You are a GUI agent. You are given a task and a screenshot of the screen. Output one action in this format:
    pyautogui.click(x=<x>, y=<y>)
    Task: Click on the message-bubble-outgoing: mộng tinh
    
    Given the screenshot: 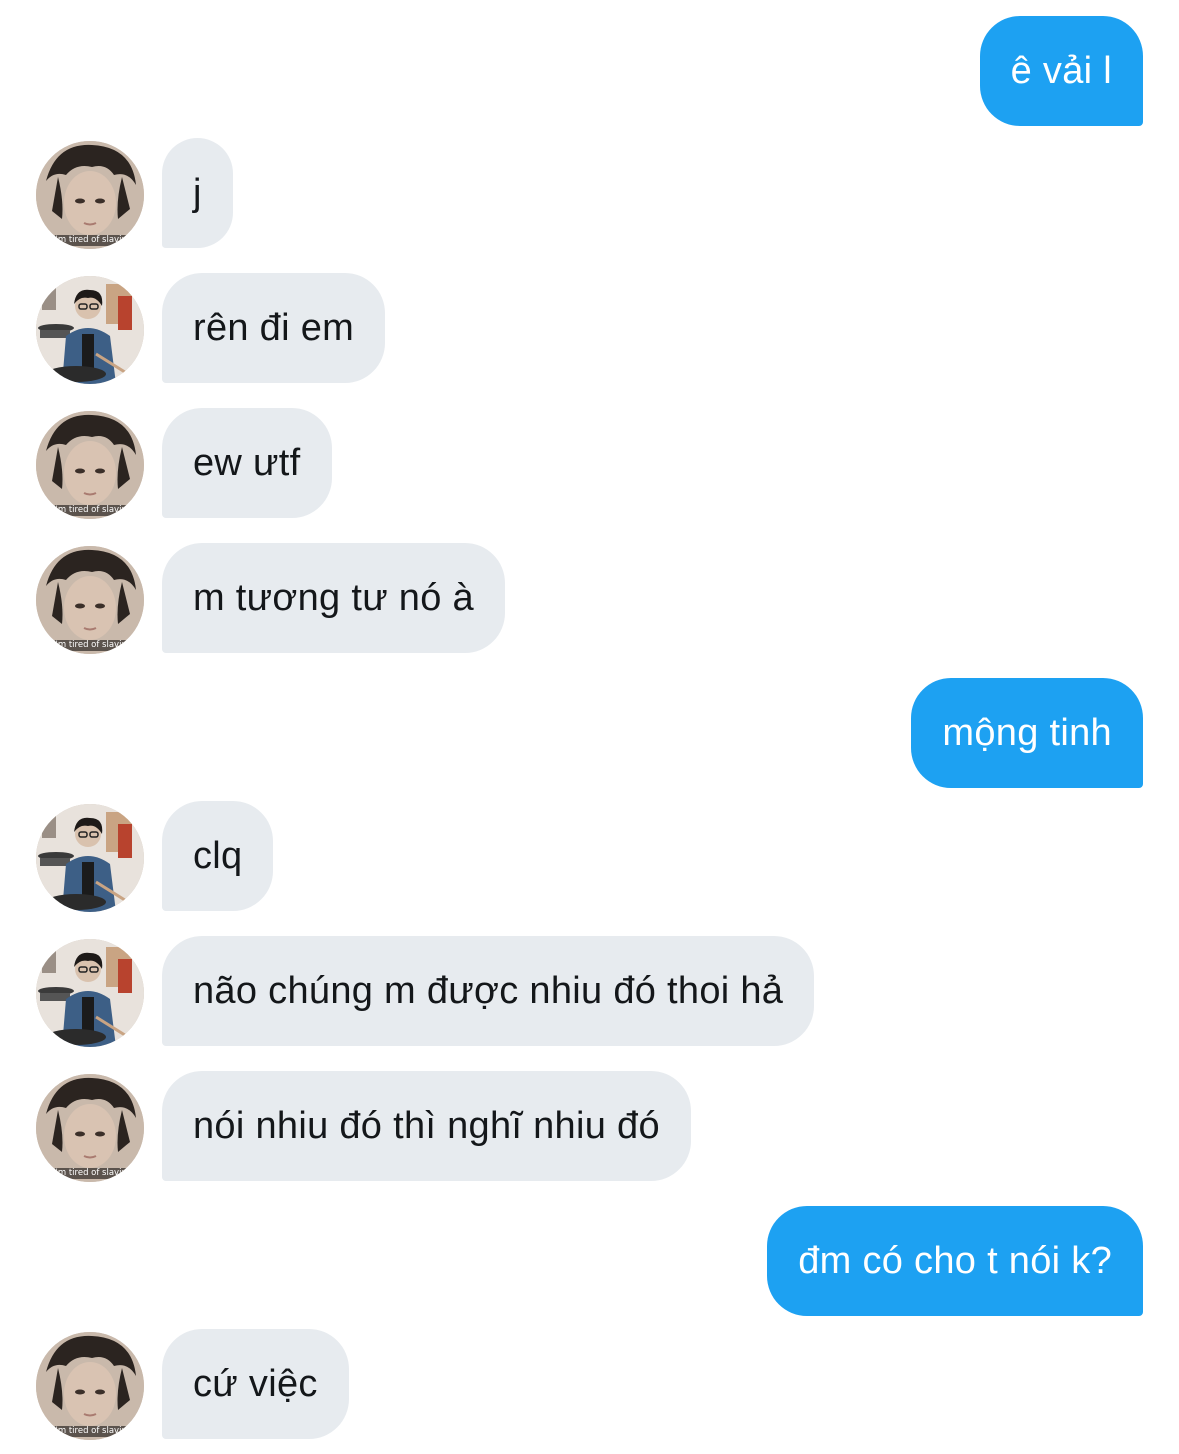 What is the action you would take?
    pyautogui.click(x=1027, y=733)
    